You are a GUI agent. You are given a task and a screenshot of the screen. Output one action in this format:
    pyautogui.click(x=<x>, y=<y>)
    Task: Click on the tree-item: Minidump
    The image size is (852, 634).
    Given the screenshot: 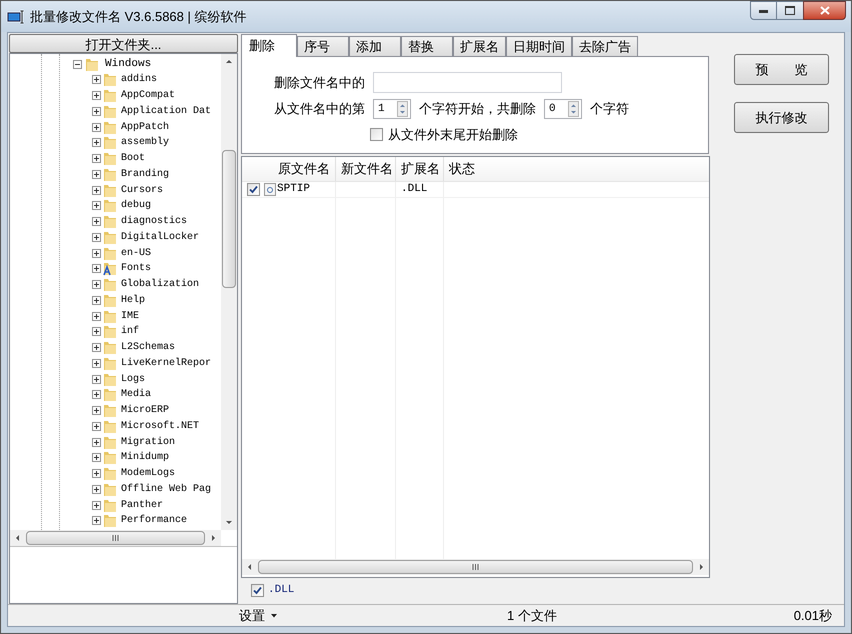 What is the action you would take?
    pyautogui.click(x=144, y=458)
    